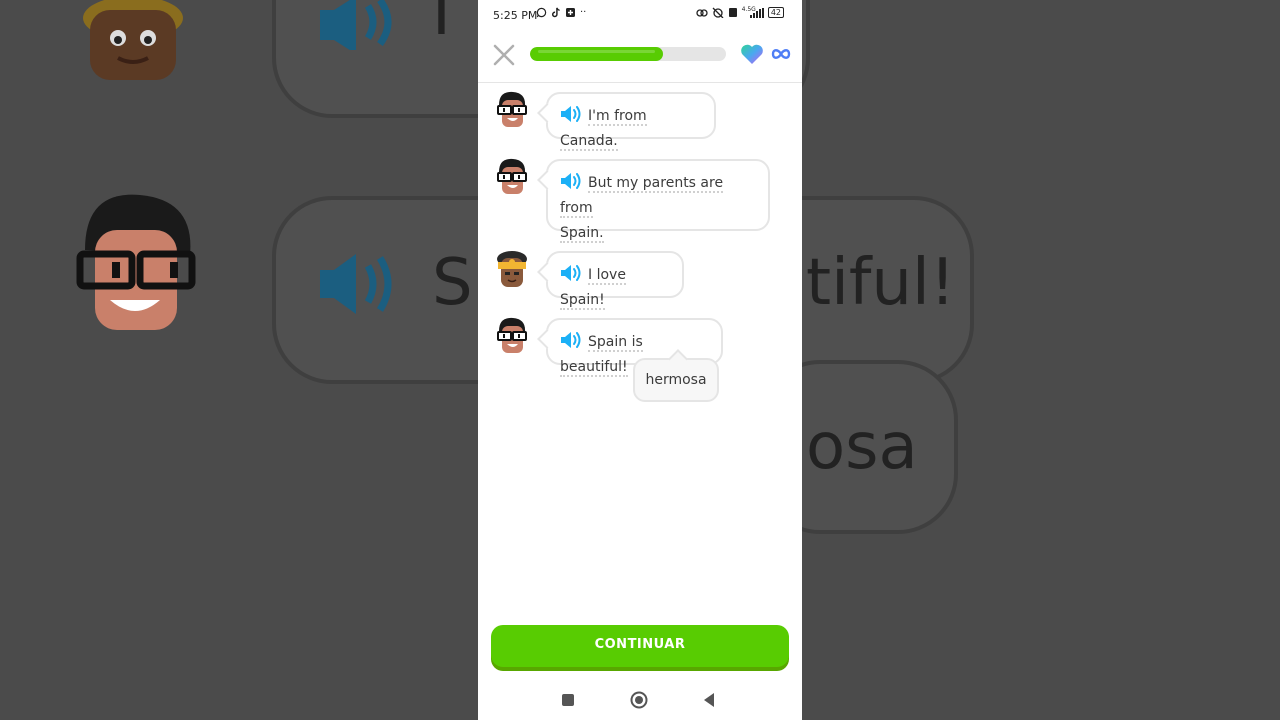 The image size is (1280, 720). I want to click on lesson-progress-bar, so click(628, 54).